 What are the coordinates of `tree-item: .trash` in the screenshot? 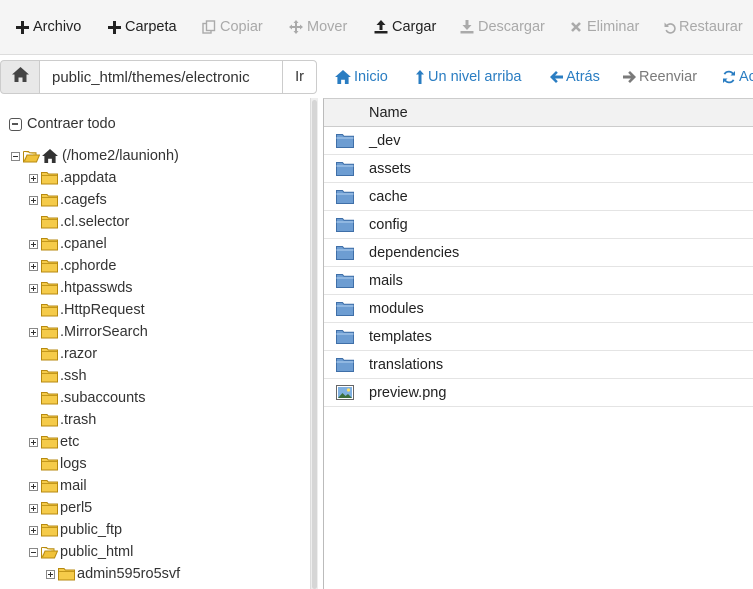 It's located at (62, 420).